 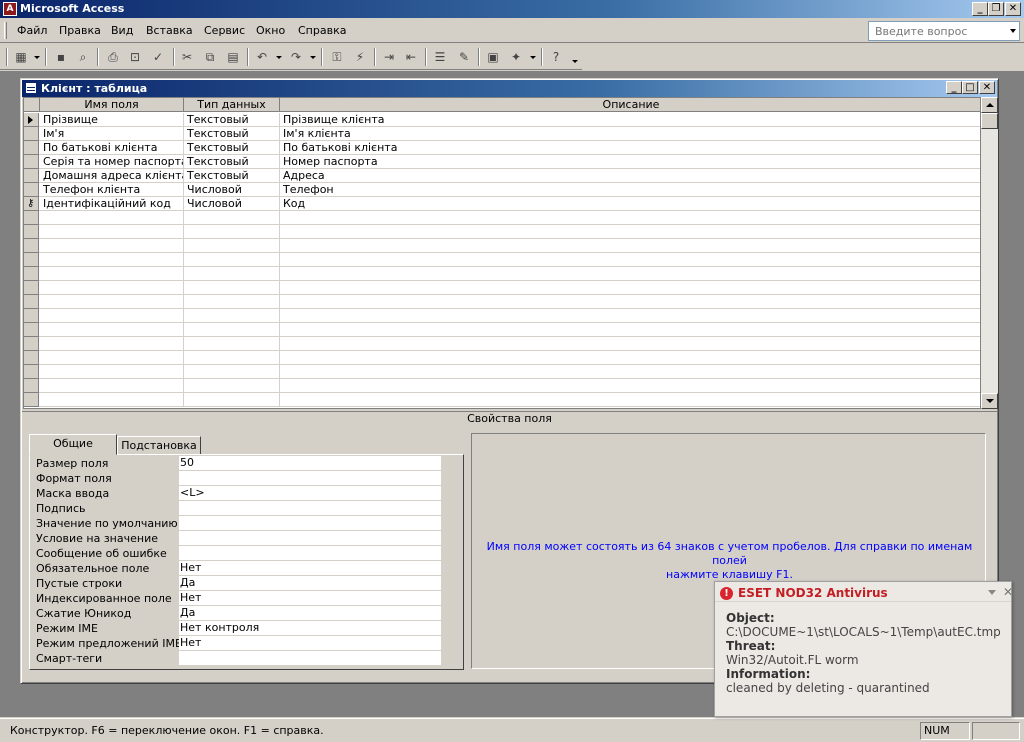 What do you see at coordinates (135, 57) in the screenshot?
I see `print-preview-icon: ⊡` at bounding box center [135, 57].